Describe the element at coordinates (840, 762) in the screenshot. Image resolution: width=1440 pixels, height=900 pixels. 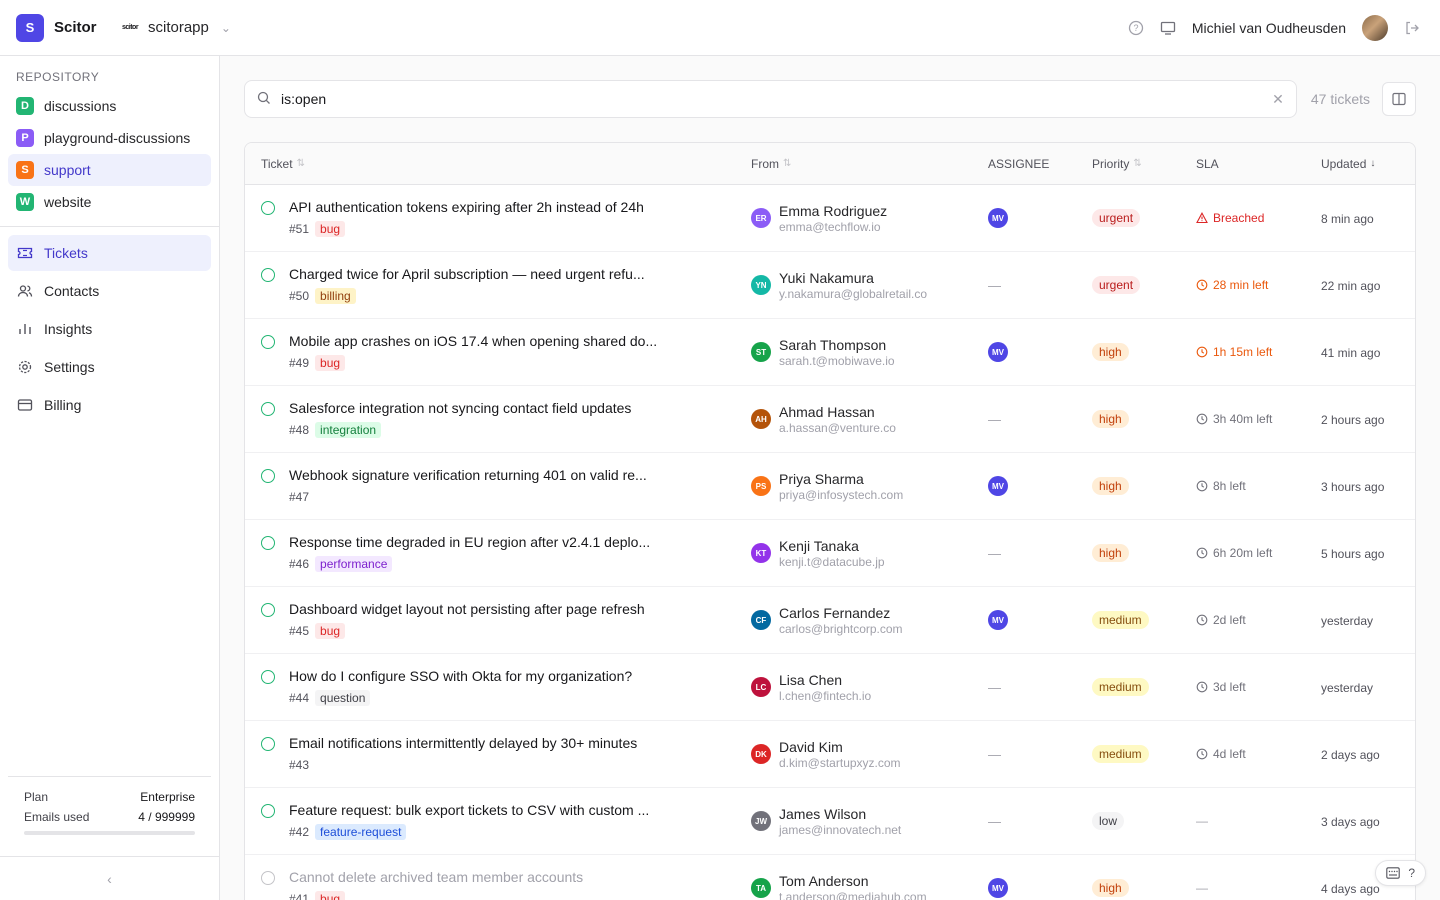
I see `contact-email: d.kim@startupxyz.com` at that location.